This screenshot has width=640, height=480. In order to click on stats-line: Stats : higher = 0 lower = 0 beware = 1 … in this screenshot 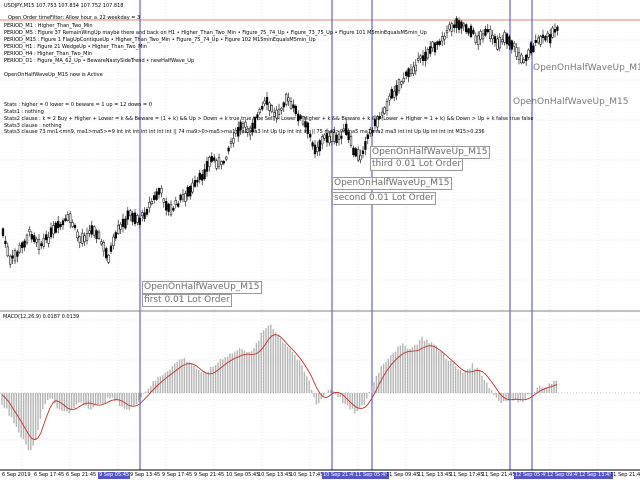, I will do `click(78, 105)`.